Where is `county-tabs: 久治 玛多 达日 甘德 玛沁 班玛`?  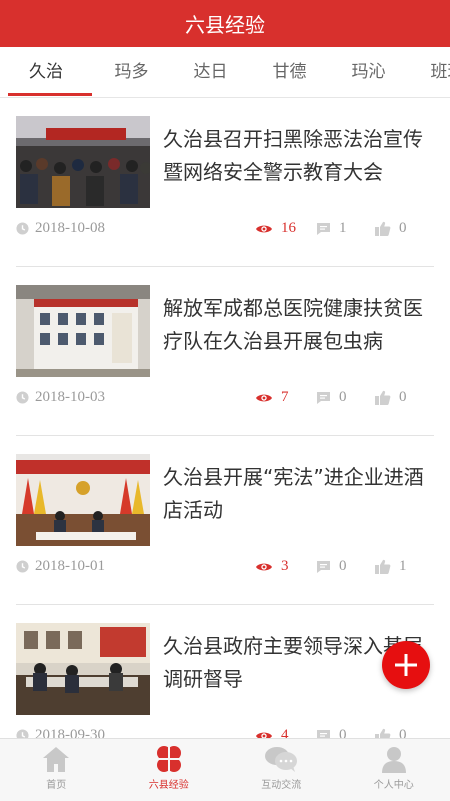
county-tabs: 久治 玛多 达日 甘德 玛沁 班玛 is located at coordinates (225, 72).